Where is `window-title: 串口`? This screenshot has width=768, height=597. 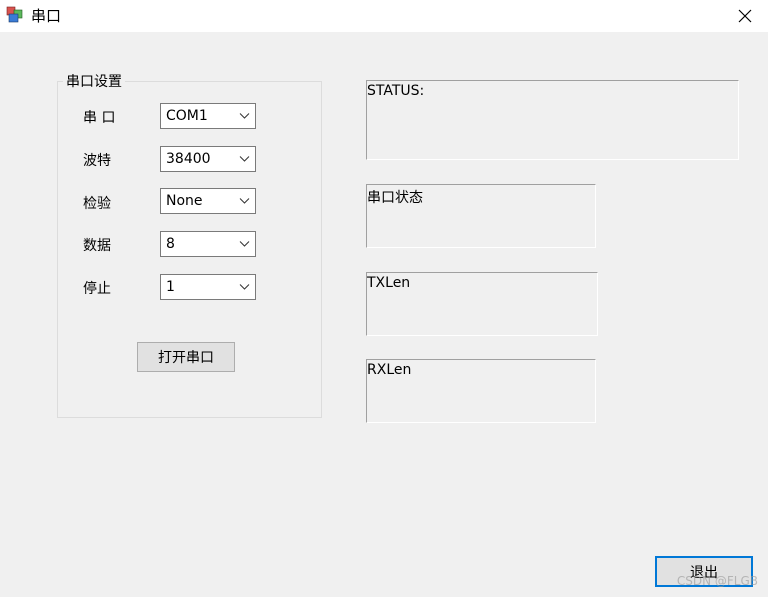 window-title: 串口 is located at coordinates (46, 16).